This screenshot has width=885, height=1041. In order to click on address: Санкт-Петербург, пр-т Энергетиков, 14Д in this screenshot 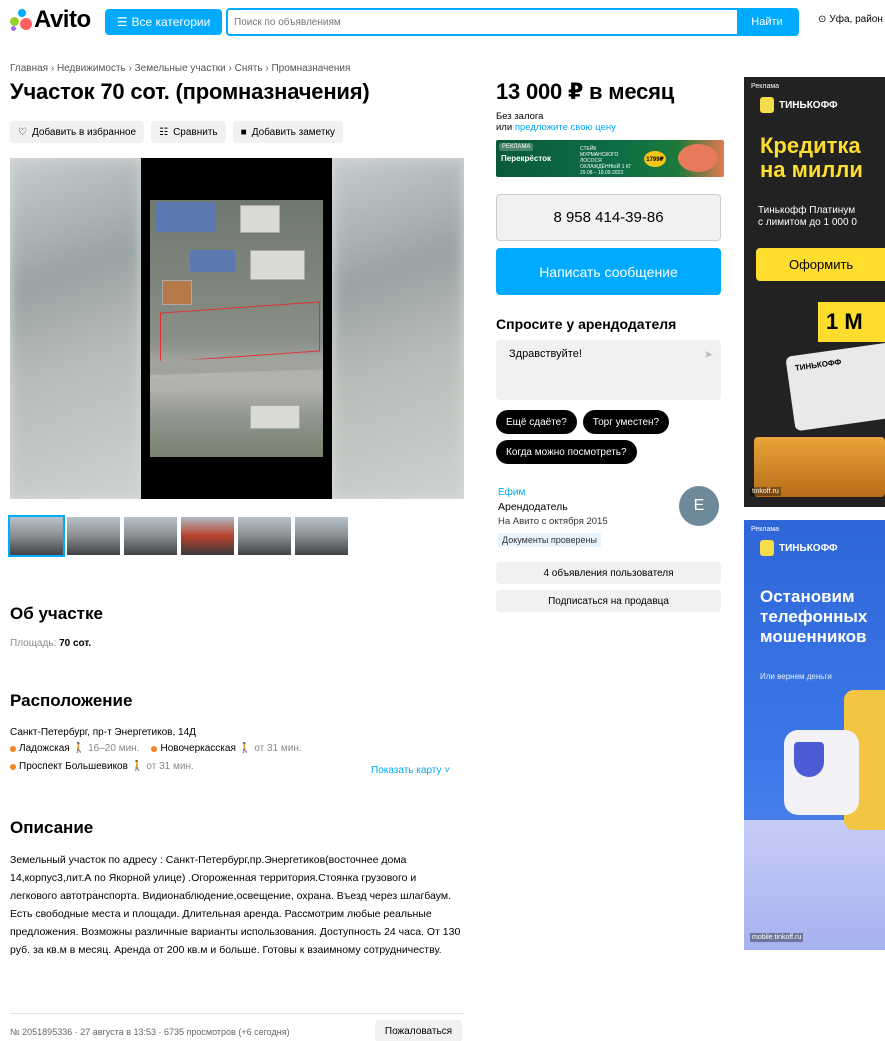, I will do `click(103, 732)`.